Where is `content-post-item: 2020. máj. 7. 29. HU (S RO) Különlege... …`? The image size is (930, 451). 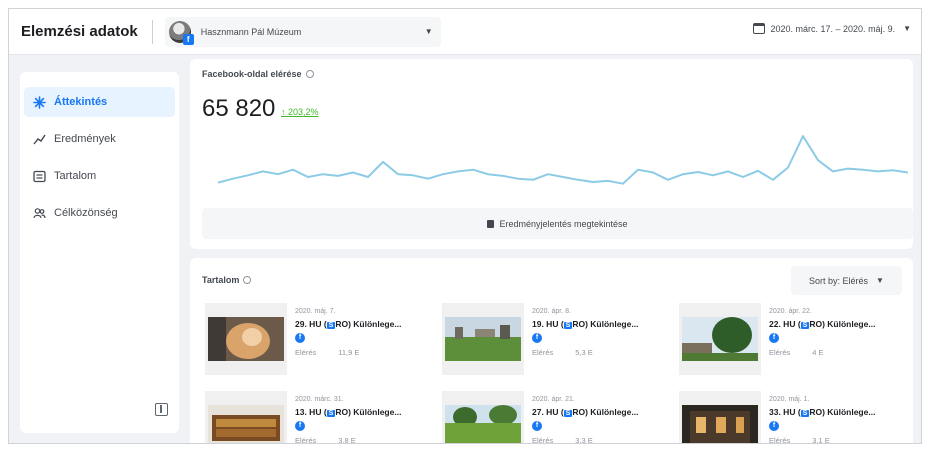
content-post-item: 2020. máj. 7. 29. HU (S RO) Különlege... … is located at coordinates (320, 339).